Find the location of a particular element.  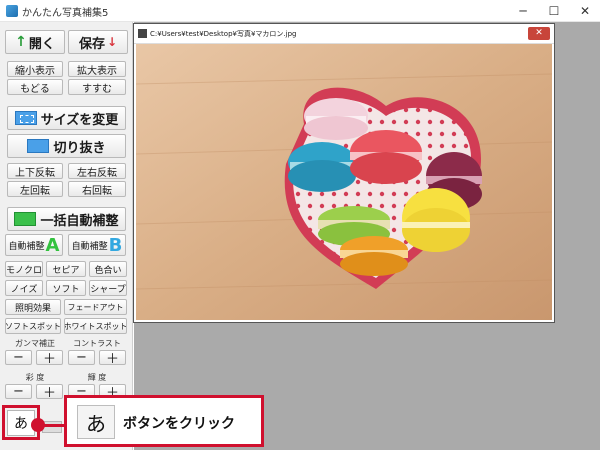

image-window-titlebar: C:¥Users¥test¥Desktop¥写真¥マカロン.jpg ✕ is located at coordinates (344, 34).